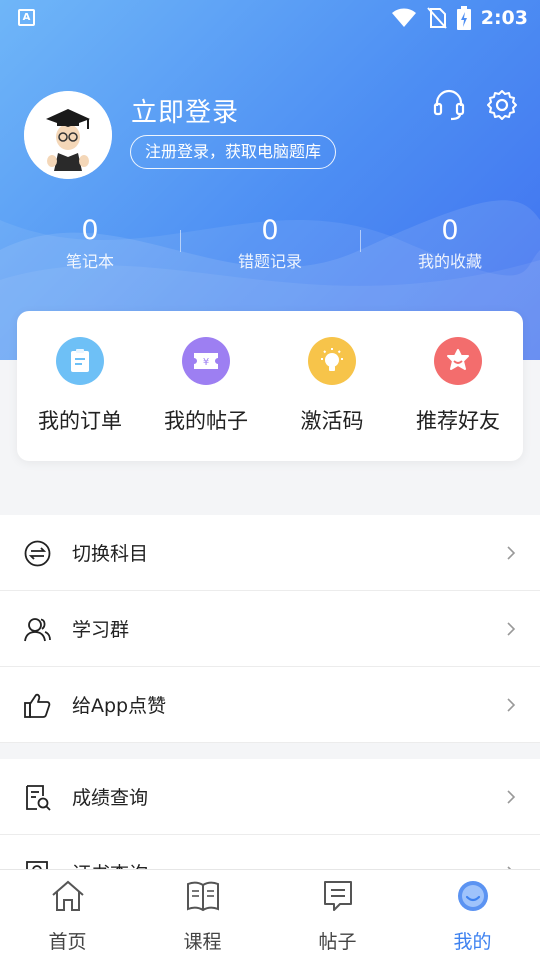 Image resolution: width=540 pixels, height=960 pixels. What do you see at coordinates (449, 105) in the screenshot?
I see `customer-service-icon` at bounding box center [449, 105].